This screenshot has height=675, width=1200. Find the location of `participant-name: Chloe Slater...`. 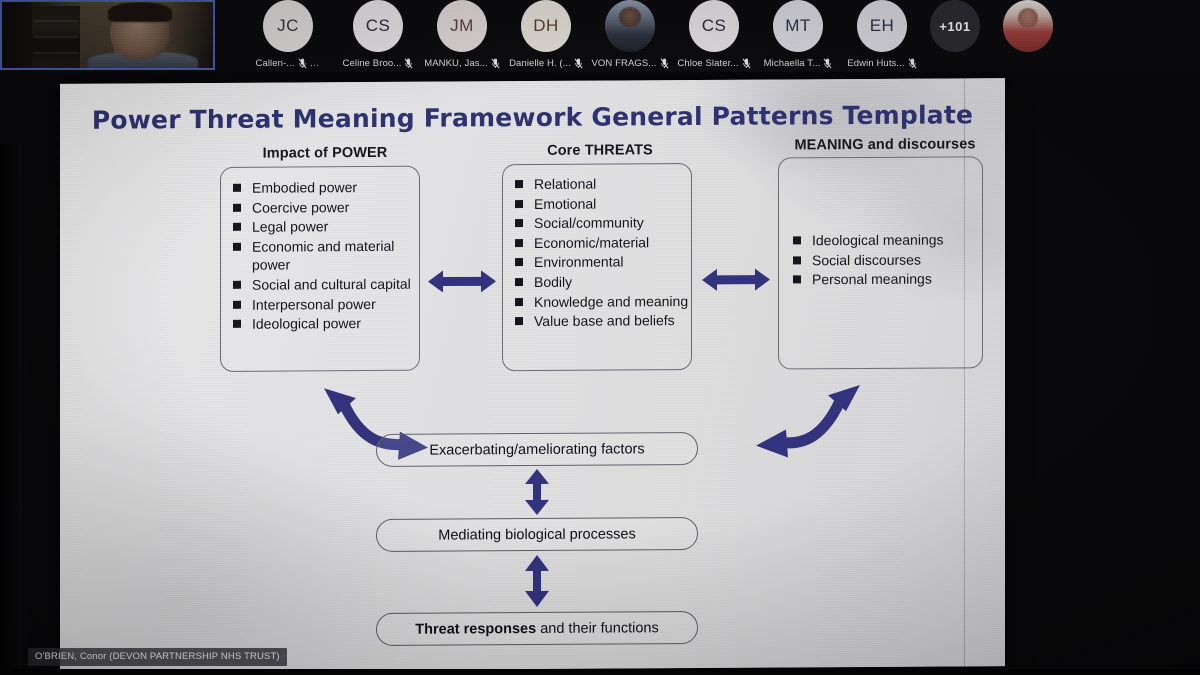

participant-name: Chloe Slater... is located at coordinates (708, 63).